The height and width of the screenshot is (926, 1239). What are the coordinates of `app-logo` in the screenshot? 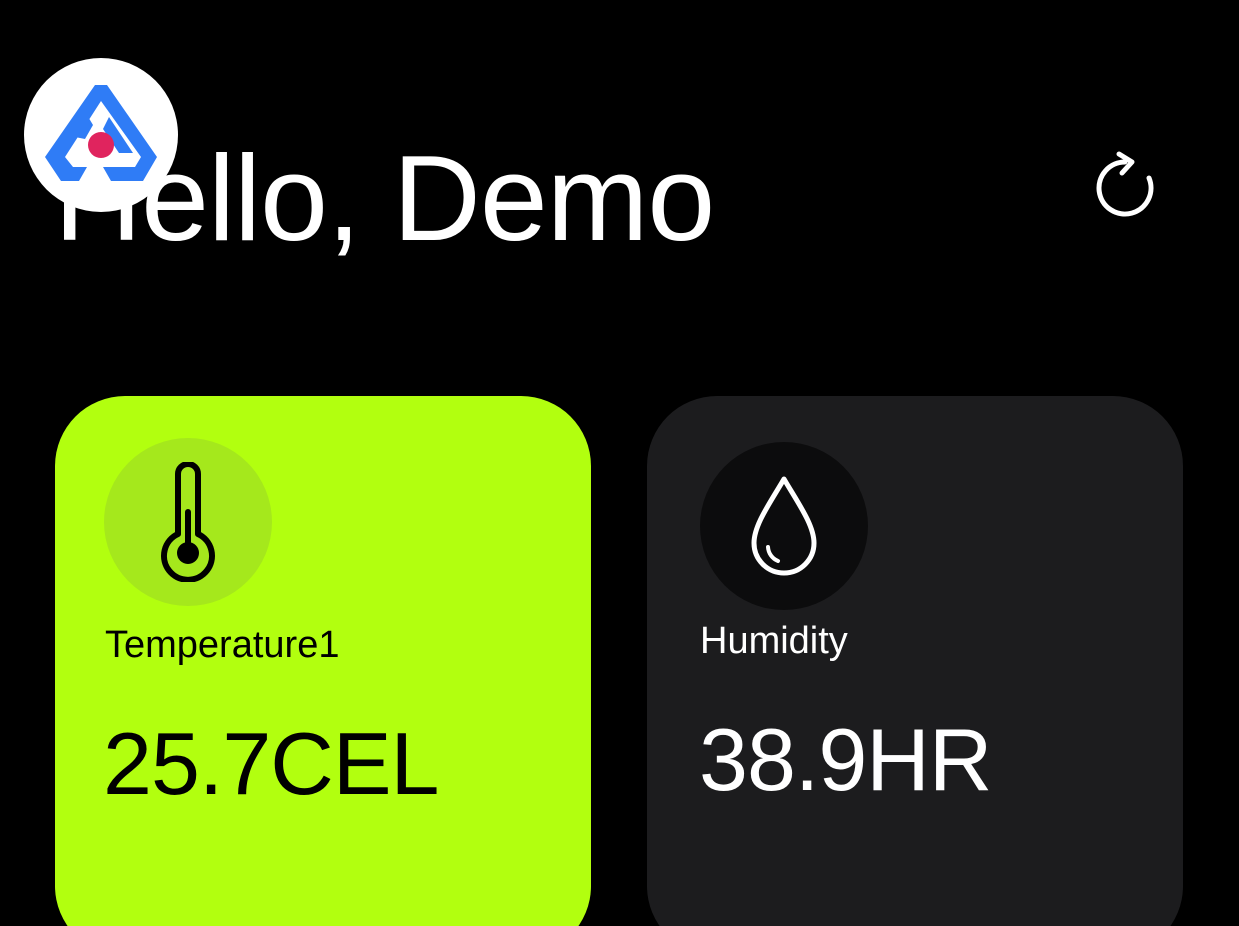 It's located at (101, 135).